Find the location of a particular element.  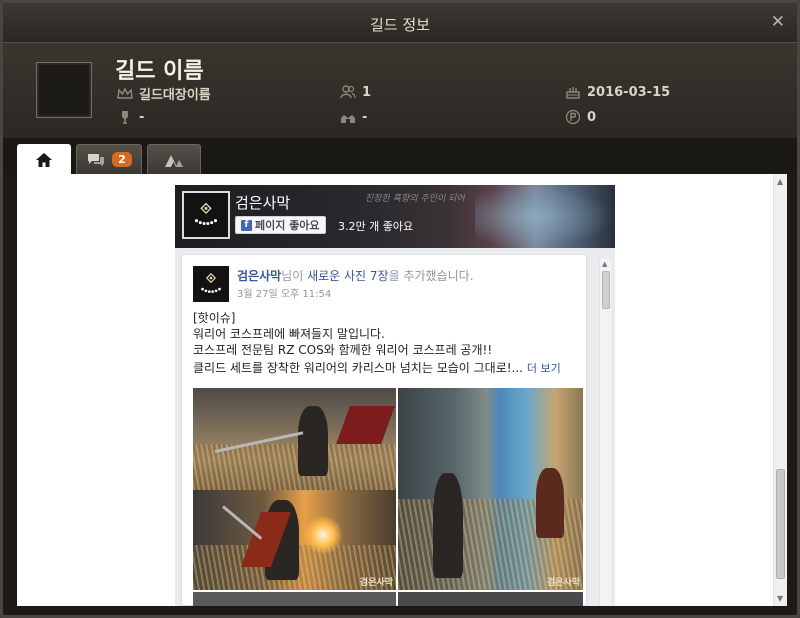

fb-post-line: 워리어 코스프레에 빠져들지 말입니다. is located at coordinates (289, 334).